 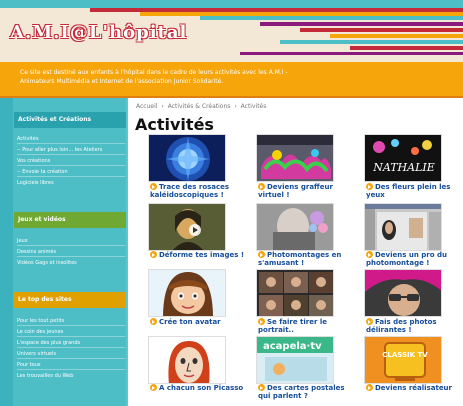 What do you see at coordinates (71, 139) in the screenshot?
I see `sidebar-item-activites: Activités` at bounding box center [71, 139].